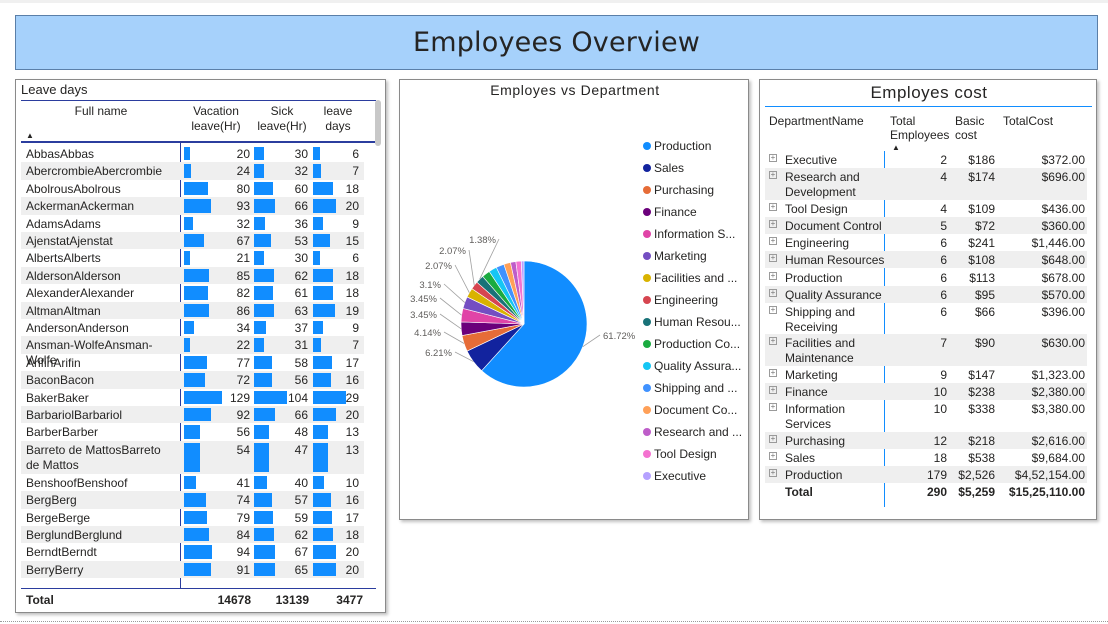 The width and height of the screenshot is (1108, 624). I want to click on table-row: Barreto de MattosBarreto de Mattos 54 47 13, so click(192, 457).